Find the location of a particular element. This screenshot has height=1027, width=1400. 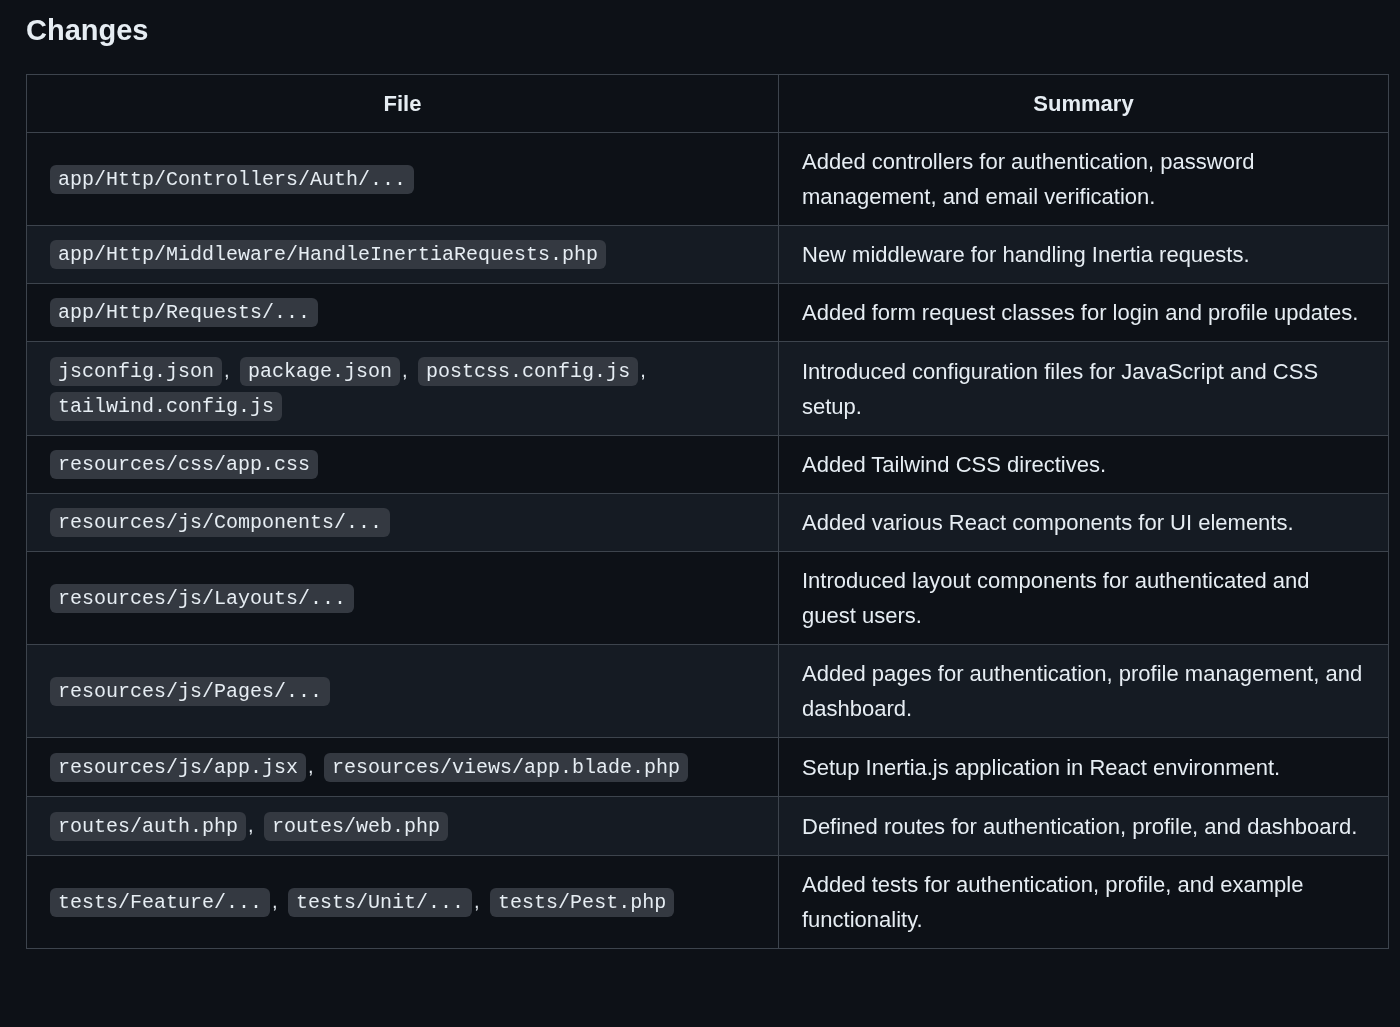

file-path-code: jsconfig.json is located at coordinates (136, 371).